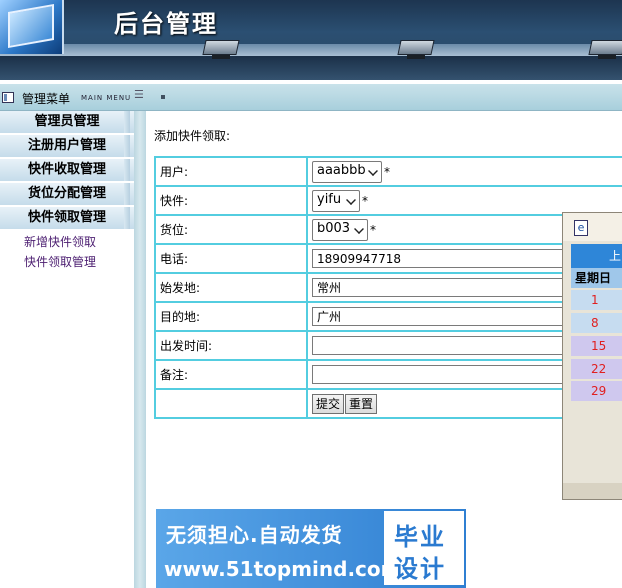 The image size is (622, 588). Describe the element at coordinates (311, 50) in the screenshot. I see `header-band` at that location.